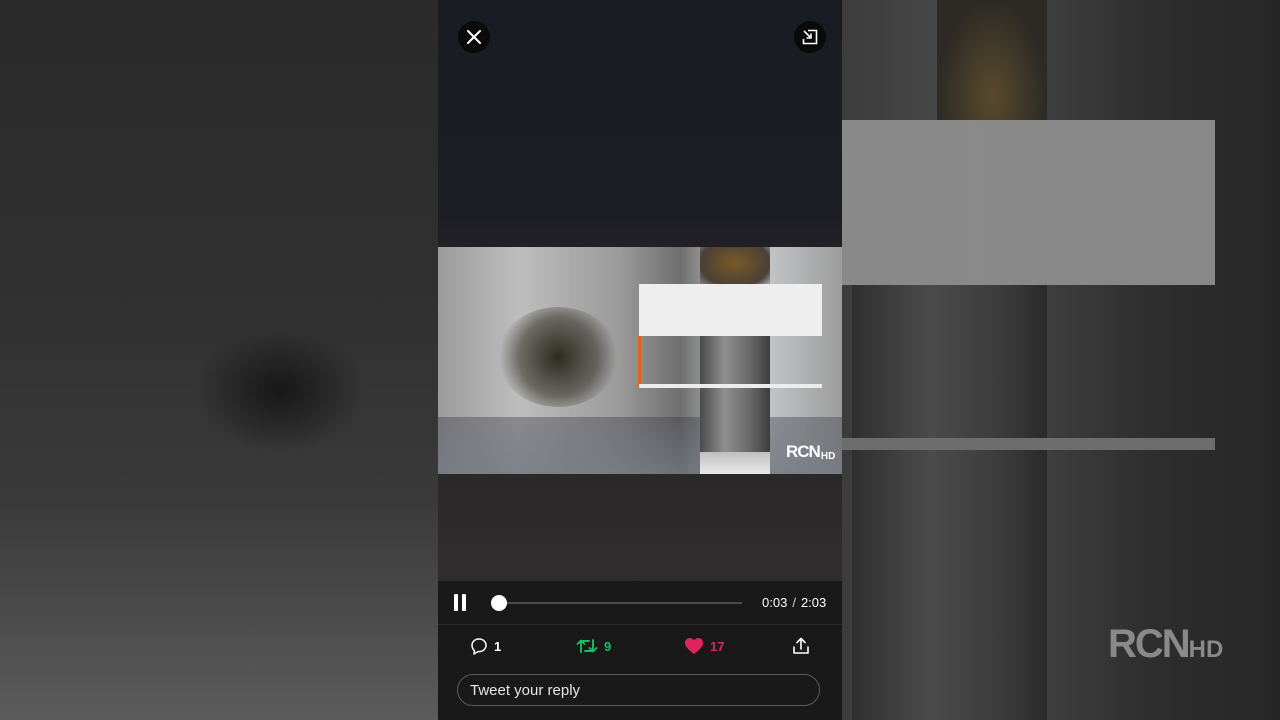 Image resolution: width=1280 pixels, height=720 pixels. I want to click on share-icon, so click(801, 645).